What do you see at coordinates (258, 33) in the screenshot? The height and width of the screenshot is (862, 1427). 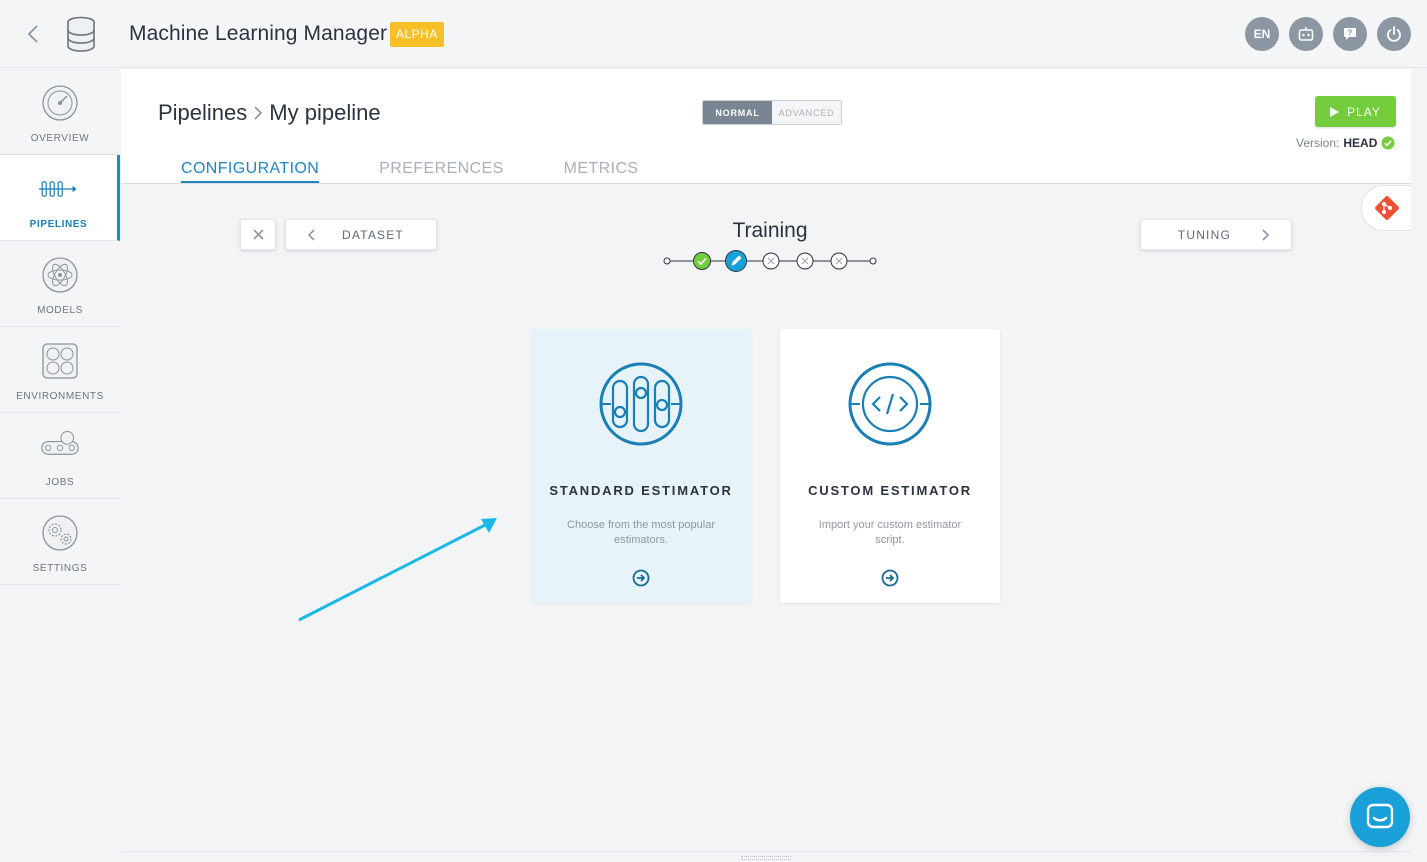 I see `app-title: Machine Learning Manager` at bounding box center [258, 33].